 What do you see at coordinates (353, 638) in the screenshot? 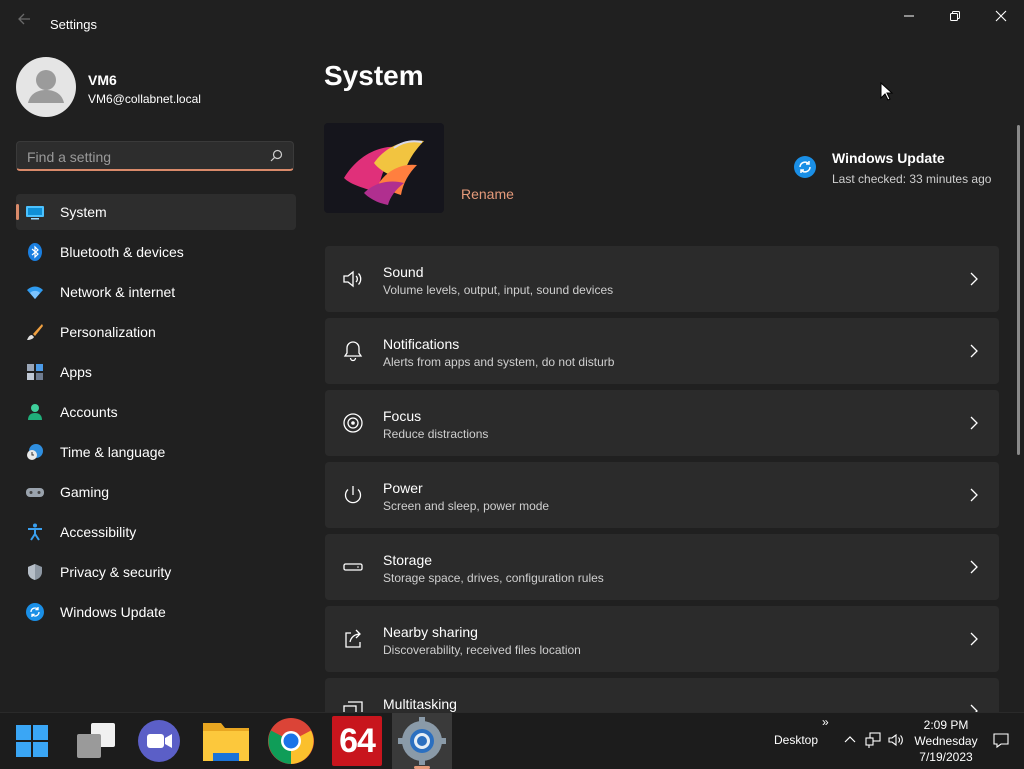
I see `share-icon` at bounding box center [353, 638].